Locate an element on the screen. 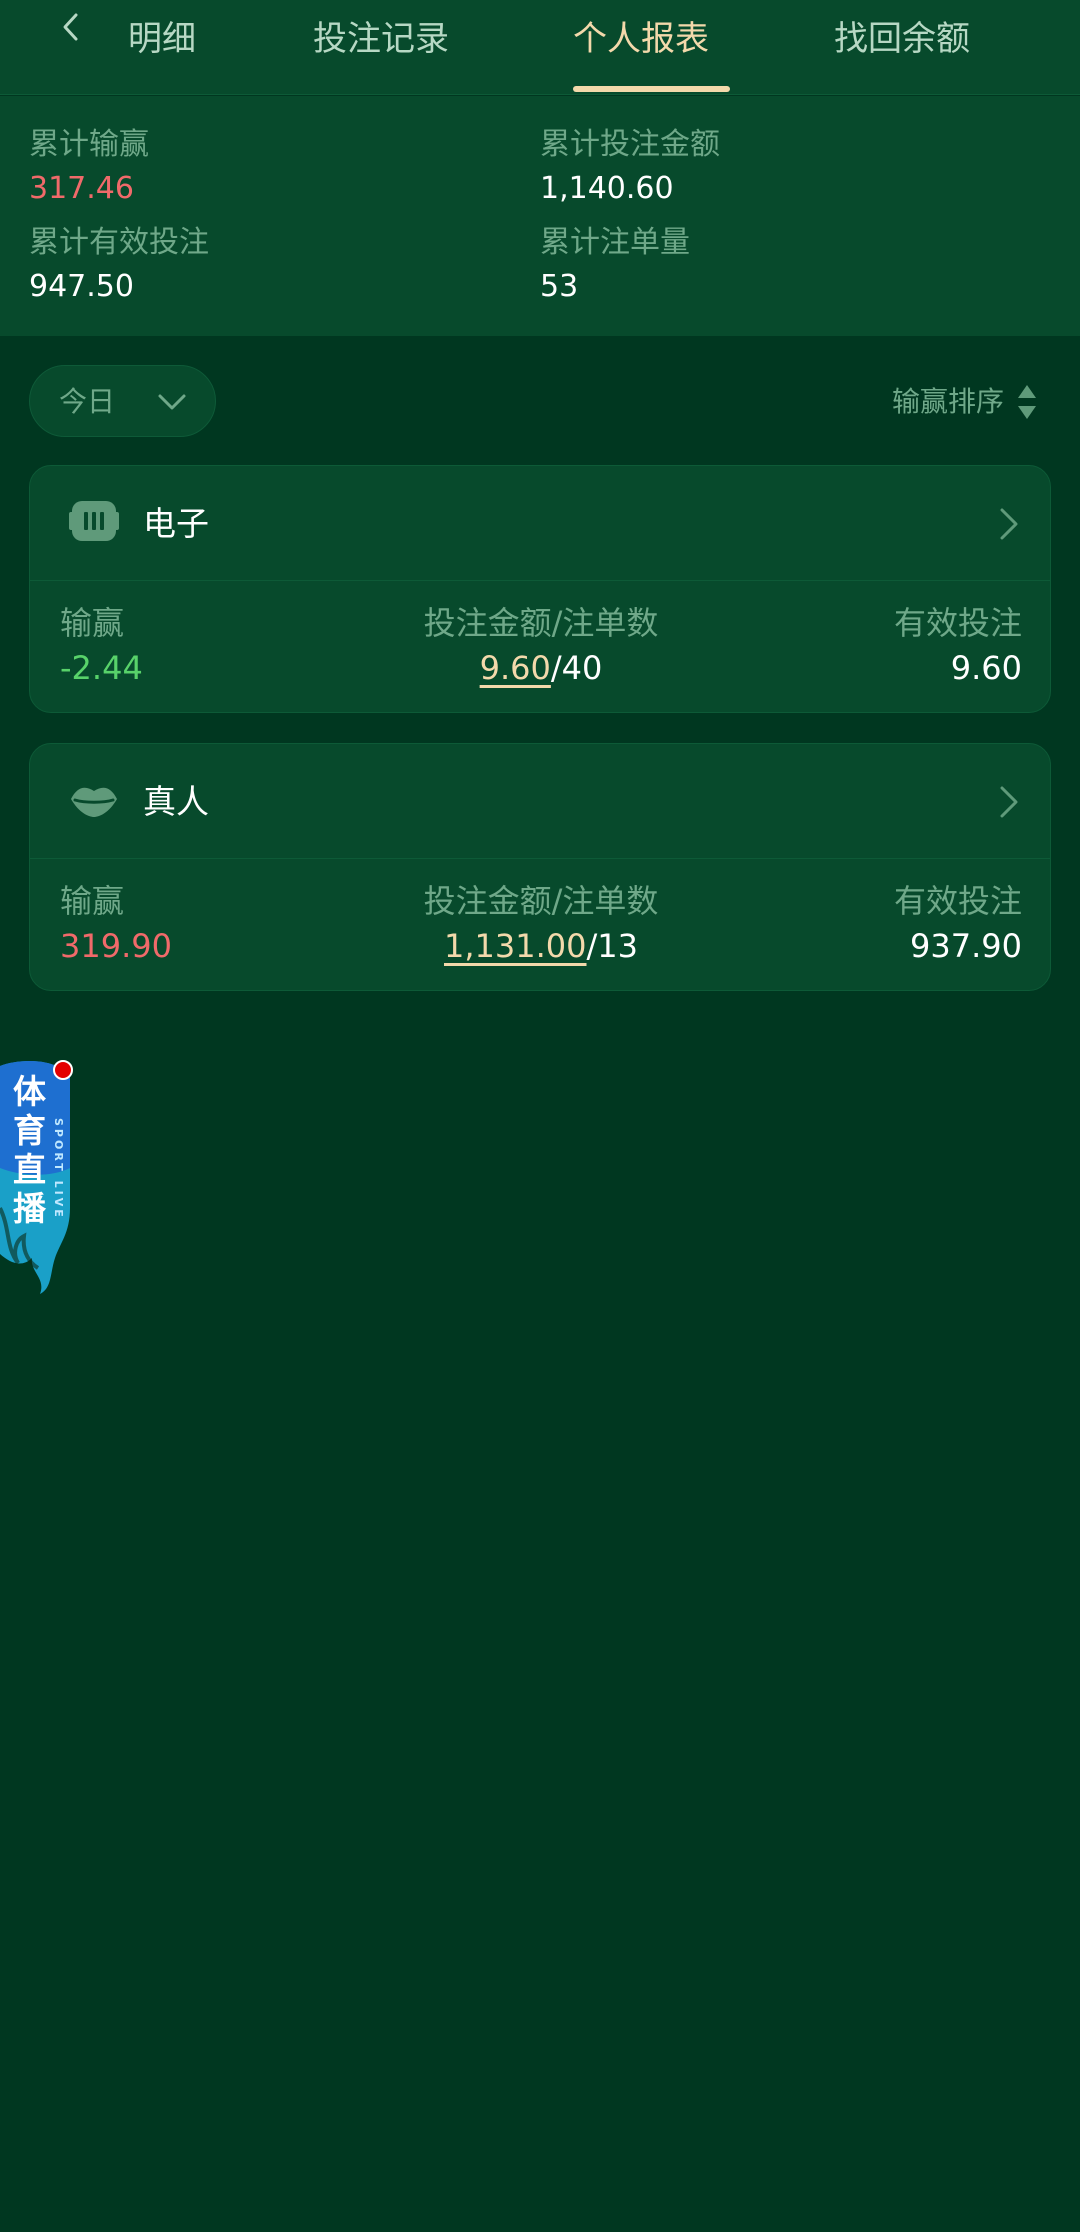 This screenshot has height=2232, width=1080. total-valid-bet-label: 累计有效投注 is located at coordinates (119, 242).